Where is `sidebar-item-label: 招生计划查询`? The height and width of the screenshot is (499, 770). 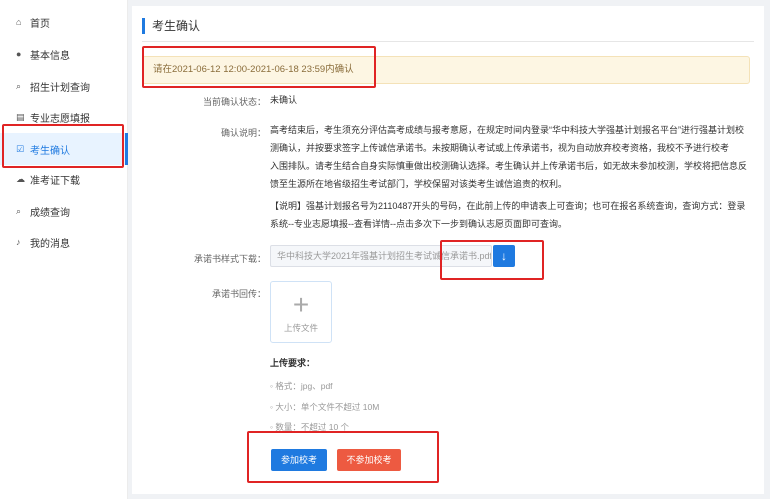 sidebar-item-label: 招生计划查询 is located at coordinates (60, 88).